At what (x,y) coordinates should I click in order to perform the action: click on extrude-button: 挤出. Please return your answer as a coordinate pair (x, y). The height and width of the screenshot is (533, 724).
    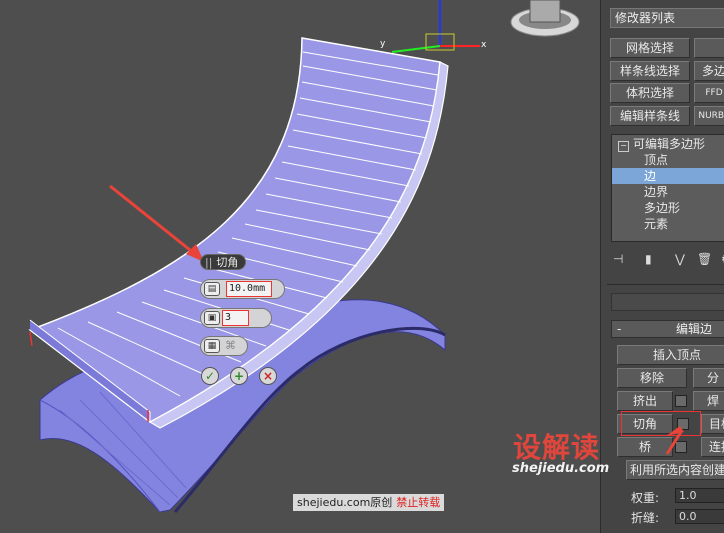
    Looking at the image, I should click on (645, 401).